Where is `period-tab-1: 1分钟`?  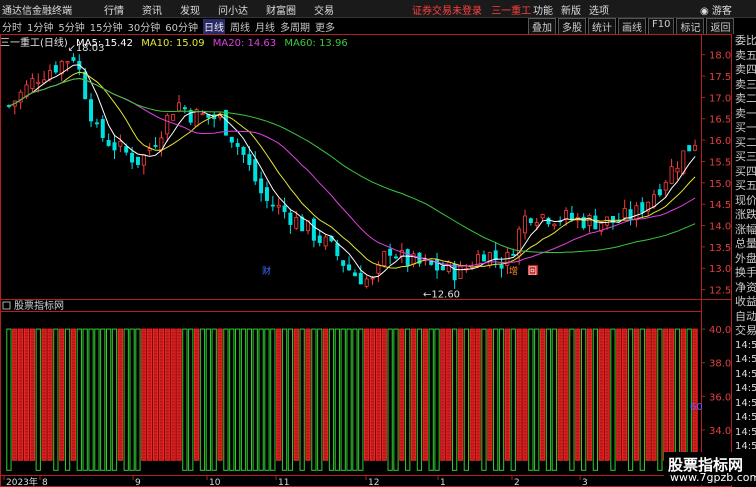
period-tab-1: 1分钟 is located at coordinates (40, 26).